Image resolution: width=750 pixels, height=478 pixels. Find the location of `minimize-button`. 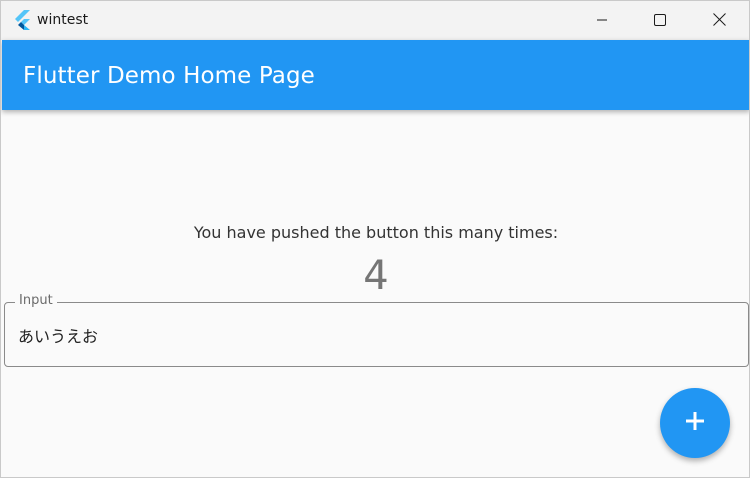

minimize-button is located at coordinates (602, 20).